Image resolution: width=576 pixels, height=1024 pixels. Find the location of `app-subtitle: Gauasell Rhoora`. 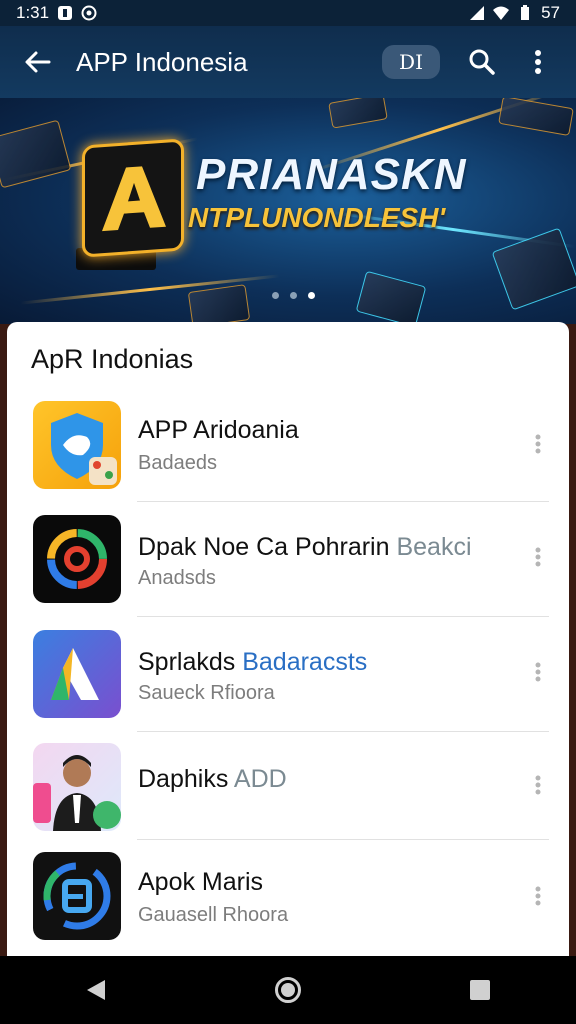

app-subtitle: Gauasell Rhoora is located at coordinates (213, 915).